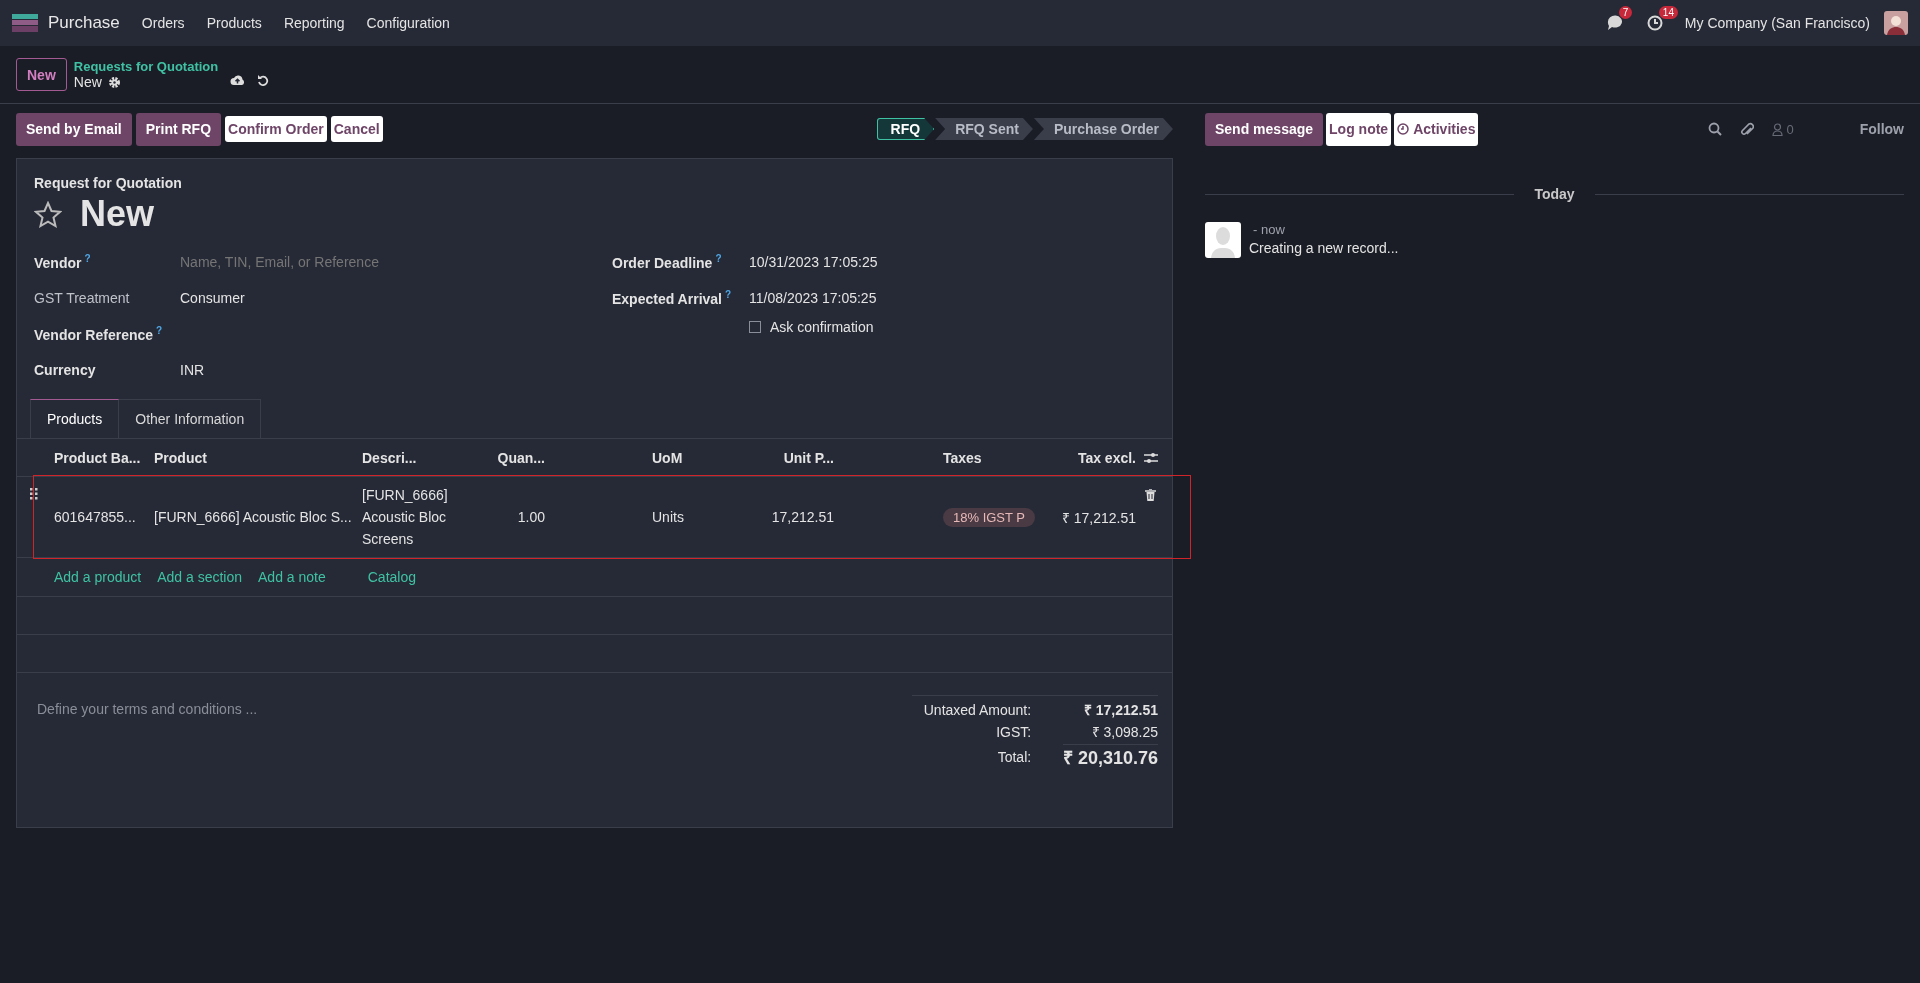  I want to click on total-label: Total:, so click(1014, 756).